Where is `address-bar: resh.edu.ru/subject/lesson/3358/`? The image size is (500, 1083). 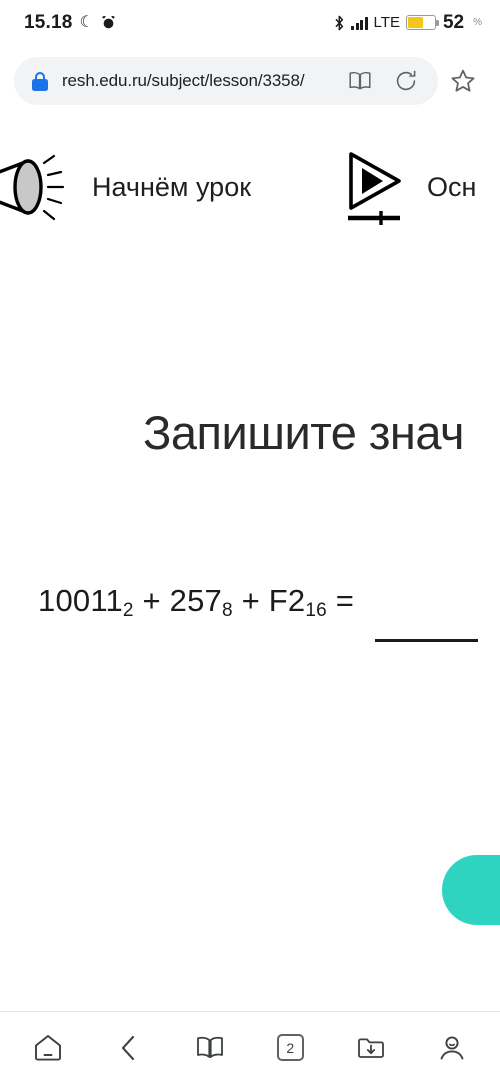
address-bar: resh.edu.ru/subject/lesson/3358/ is located at coordinates (226, 81).